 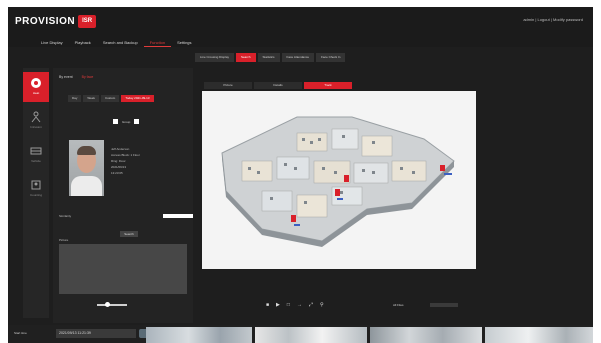 I want to click on checkbox-b, so click(x=137, y=121).